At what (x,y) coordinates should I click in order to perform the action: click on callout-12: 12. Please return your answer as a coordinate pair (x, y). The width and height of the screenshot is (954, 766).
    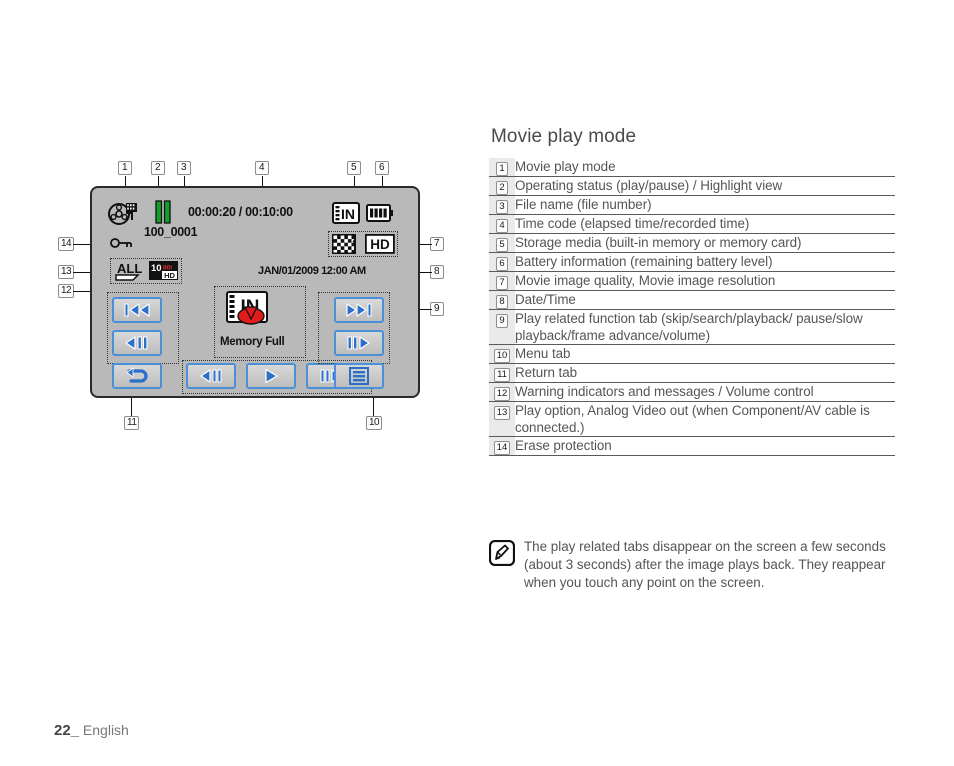
    Looking at the image, I should click on (66, 291).